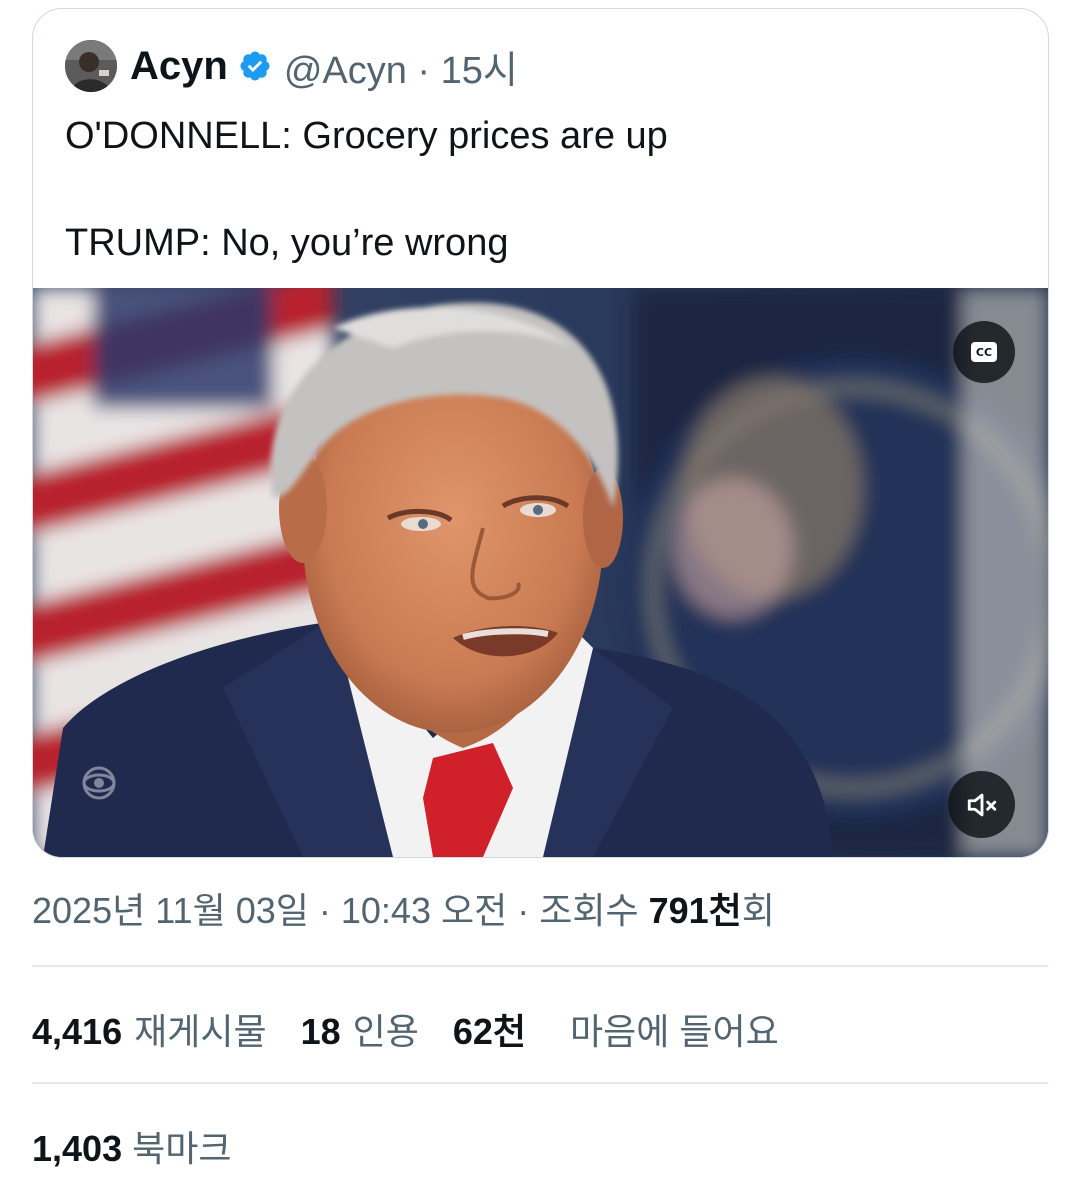 Image resolution: width=1080 pixels, height=1186 pixels. Describe the element at coordinates (255, 66) in the screenshot. I see `verified-badge-icon` at that location.